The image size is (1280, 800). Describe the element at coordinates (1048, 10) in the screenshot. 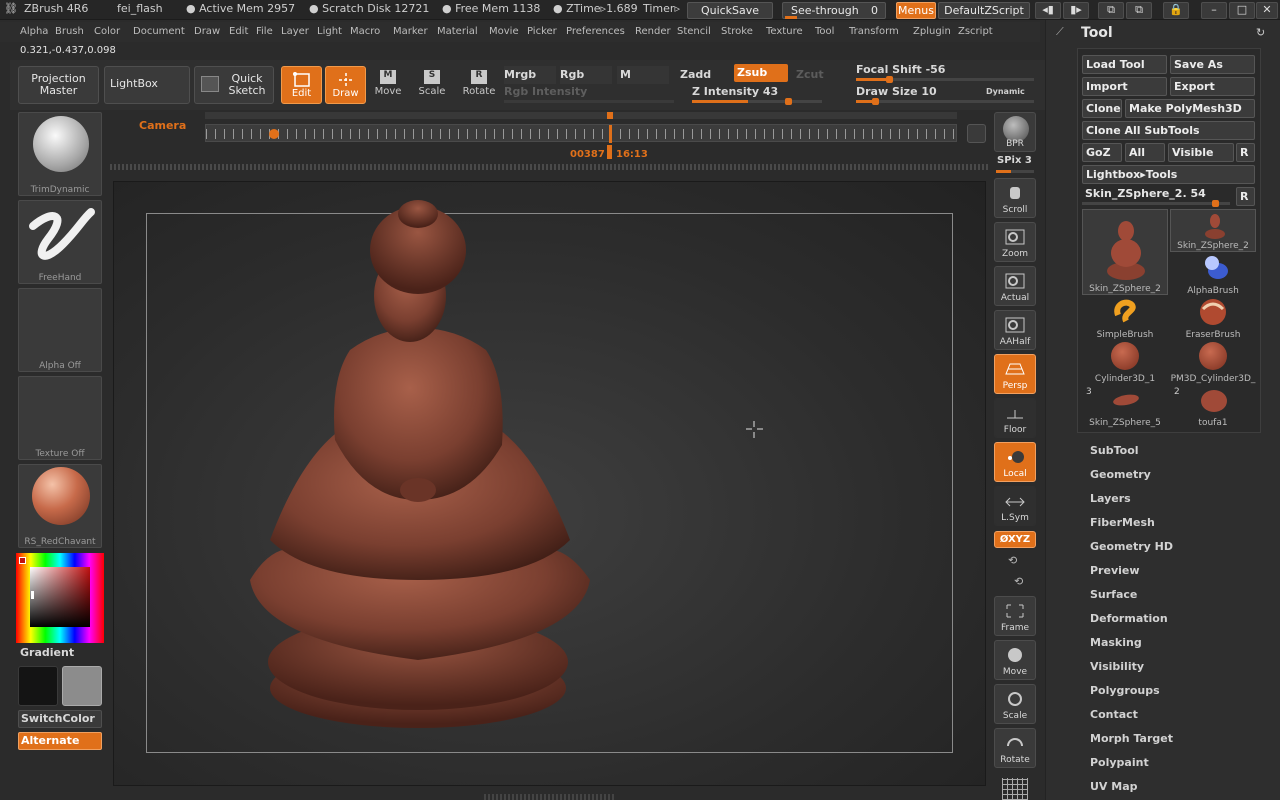

I see `tray-left-icon: ◂▮` at that location.